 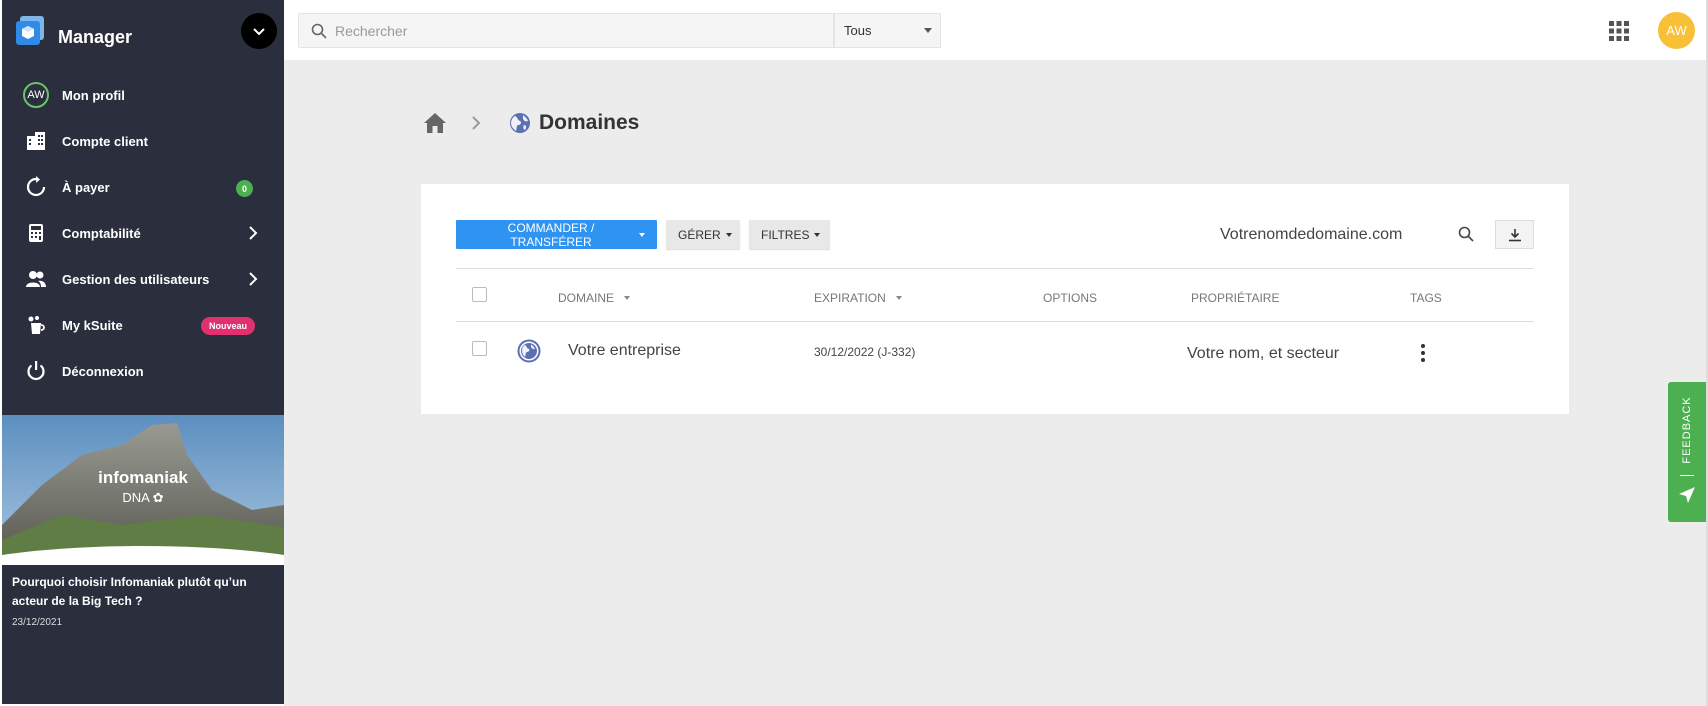 I want to click on dna-label: DNA ✿, so click(x=143, y=497).